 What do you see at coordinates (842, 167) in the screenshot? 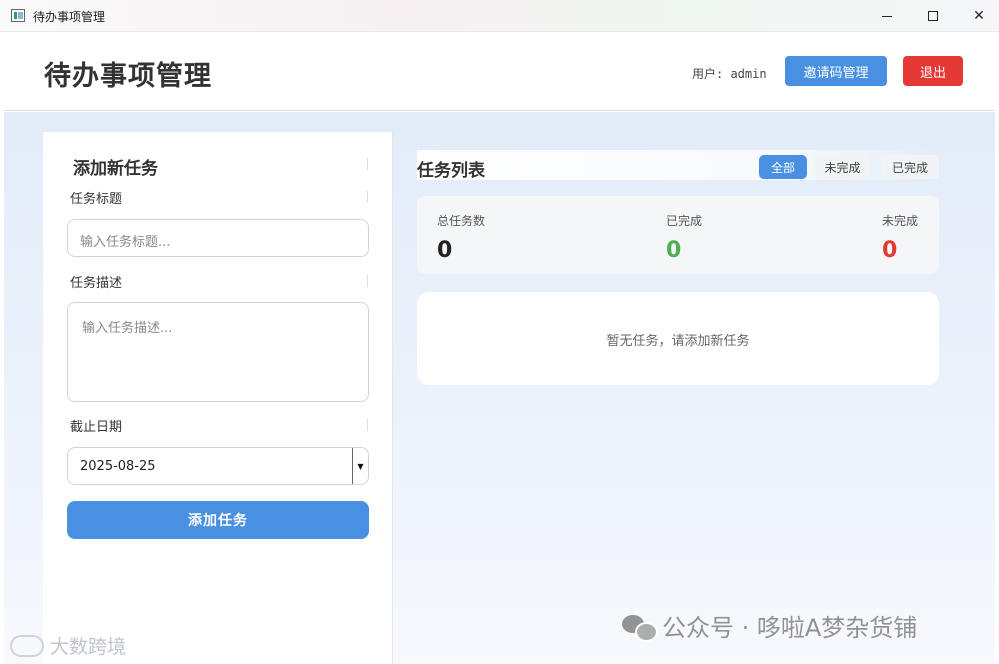
I see `filter-undone-button: 未完成` at bounding box center [842, 167].